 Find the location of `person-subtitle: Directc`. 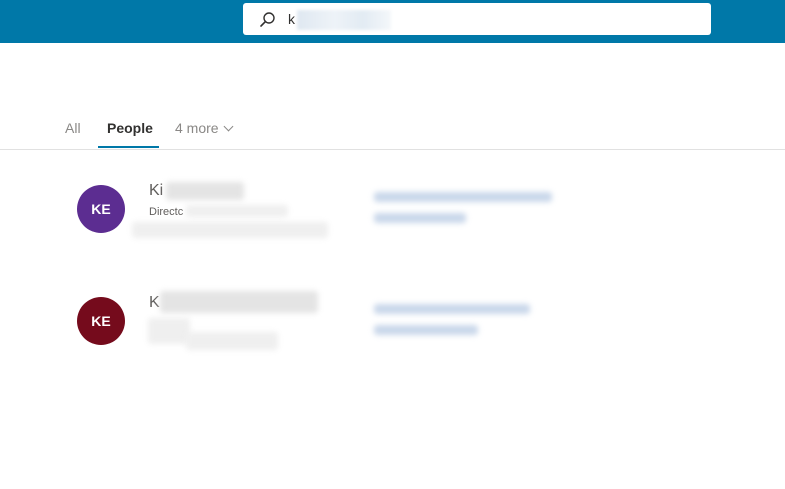

person-subtitle: Directc is located at coordinates (166, 212).